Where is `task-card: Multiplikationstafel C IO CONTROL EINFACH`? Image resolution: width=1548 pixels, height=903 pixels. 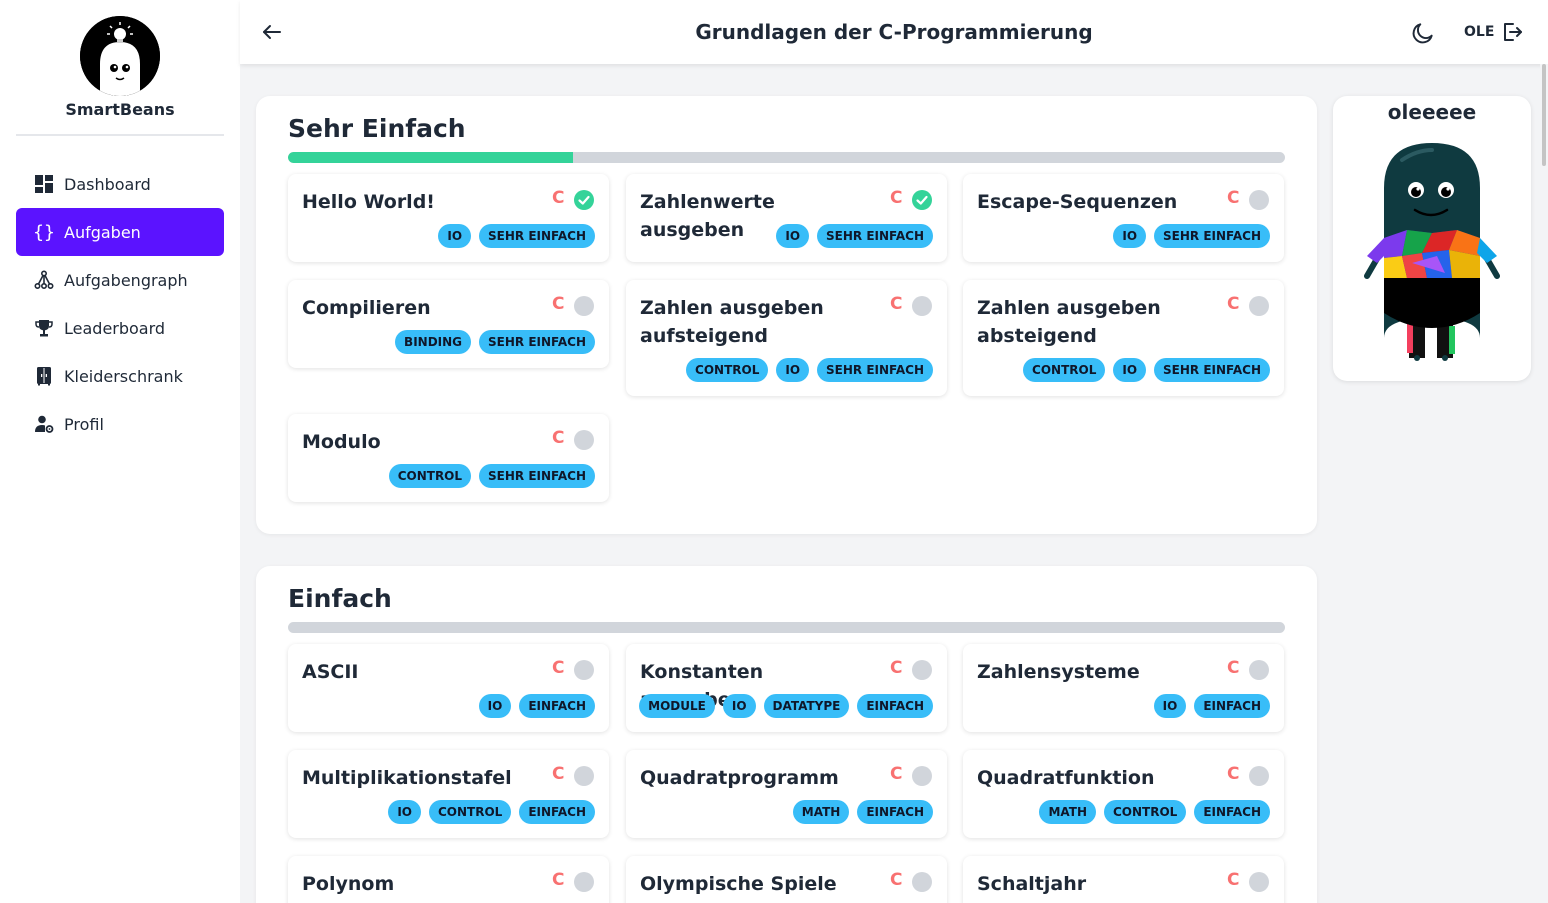 task-card: Multiplikationstafel C IO CONTROL EINFACH is located at coordinates (448, 794).